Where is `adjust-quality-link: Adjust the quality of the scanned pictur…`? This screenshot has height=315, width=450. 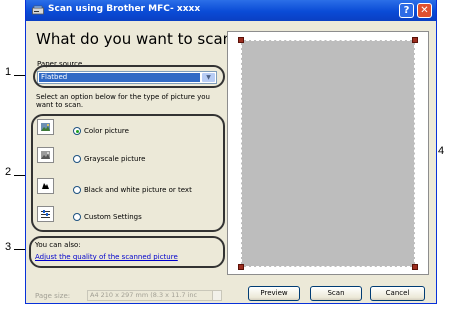
adjust-quality-link: Adjust the quality of the scanned pictur… is located at coordinates (106, 257).